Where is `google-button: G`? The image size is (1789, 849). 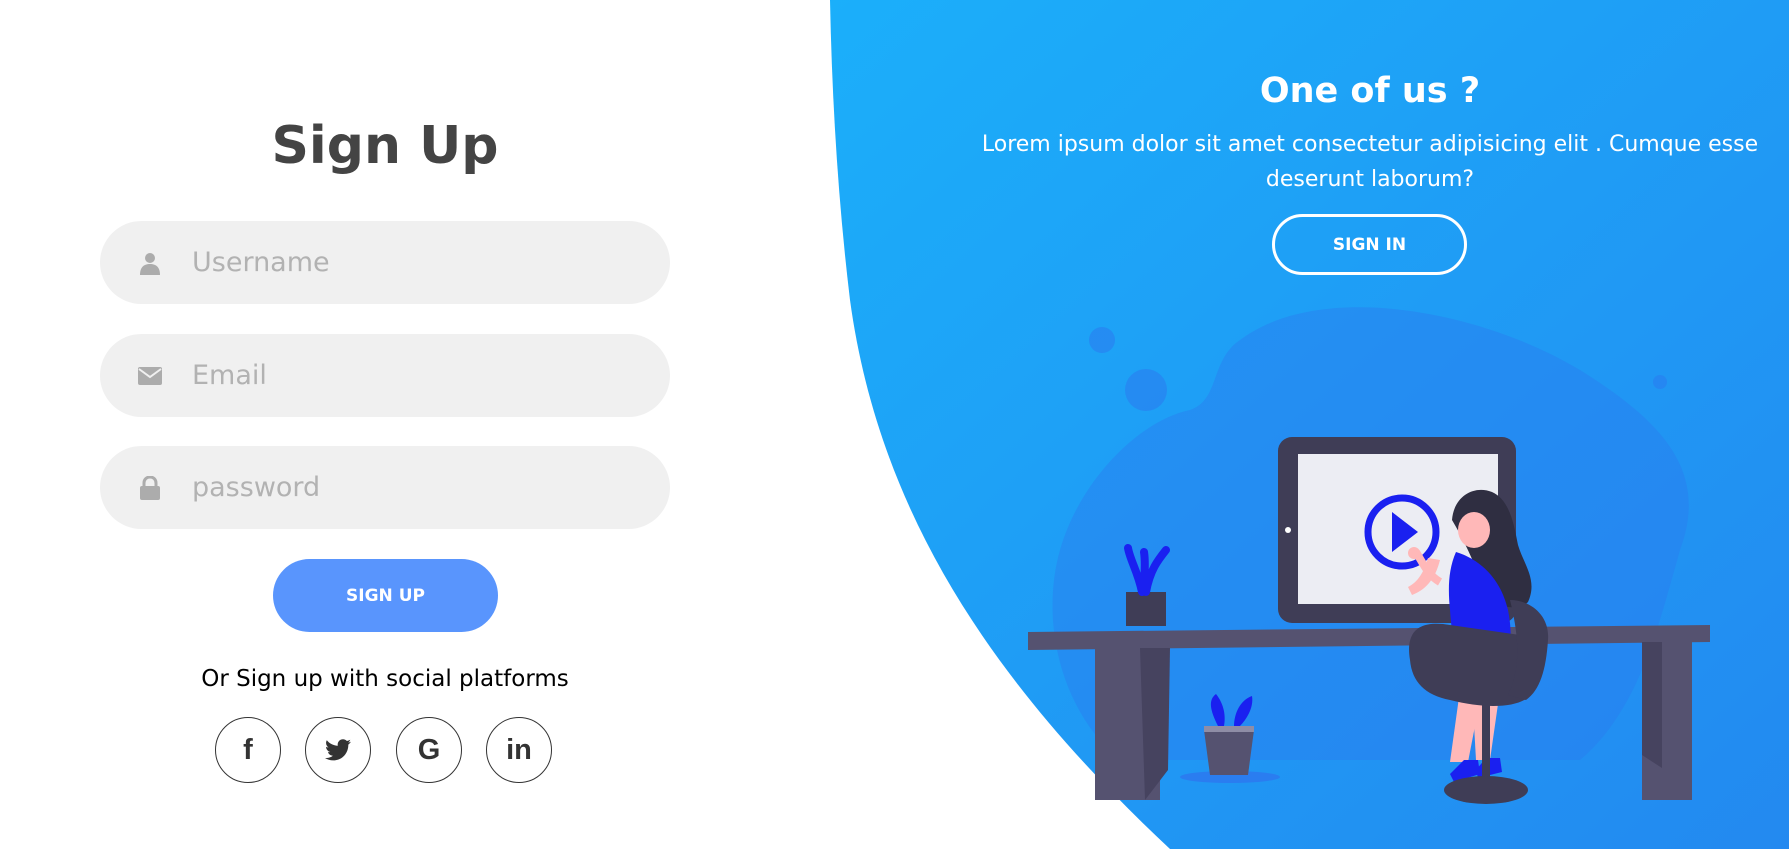
google-button: G is located at coordinates (429, 750).